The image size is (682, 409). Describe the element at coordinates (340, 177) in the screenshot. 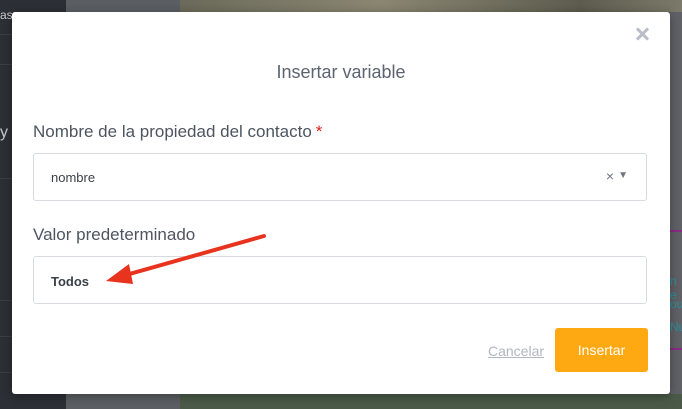

I see `contact-property-select: nombre × ▼` at that location.